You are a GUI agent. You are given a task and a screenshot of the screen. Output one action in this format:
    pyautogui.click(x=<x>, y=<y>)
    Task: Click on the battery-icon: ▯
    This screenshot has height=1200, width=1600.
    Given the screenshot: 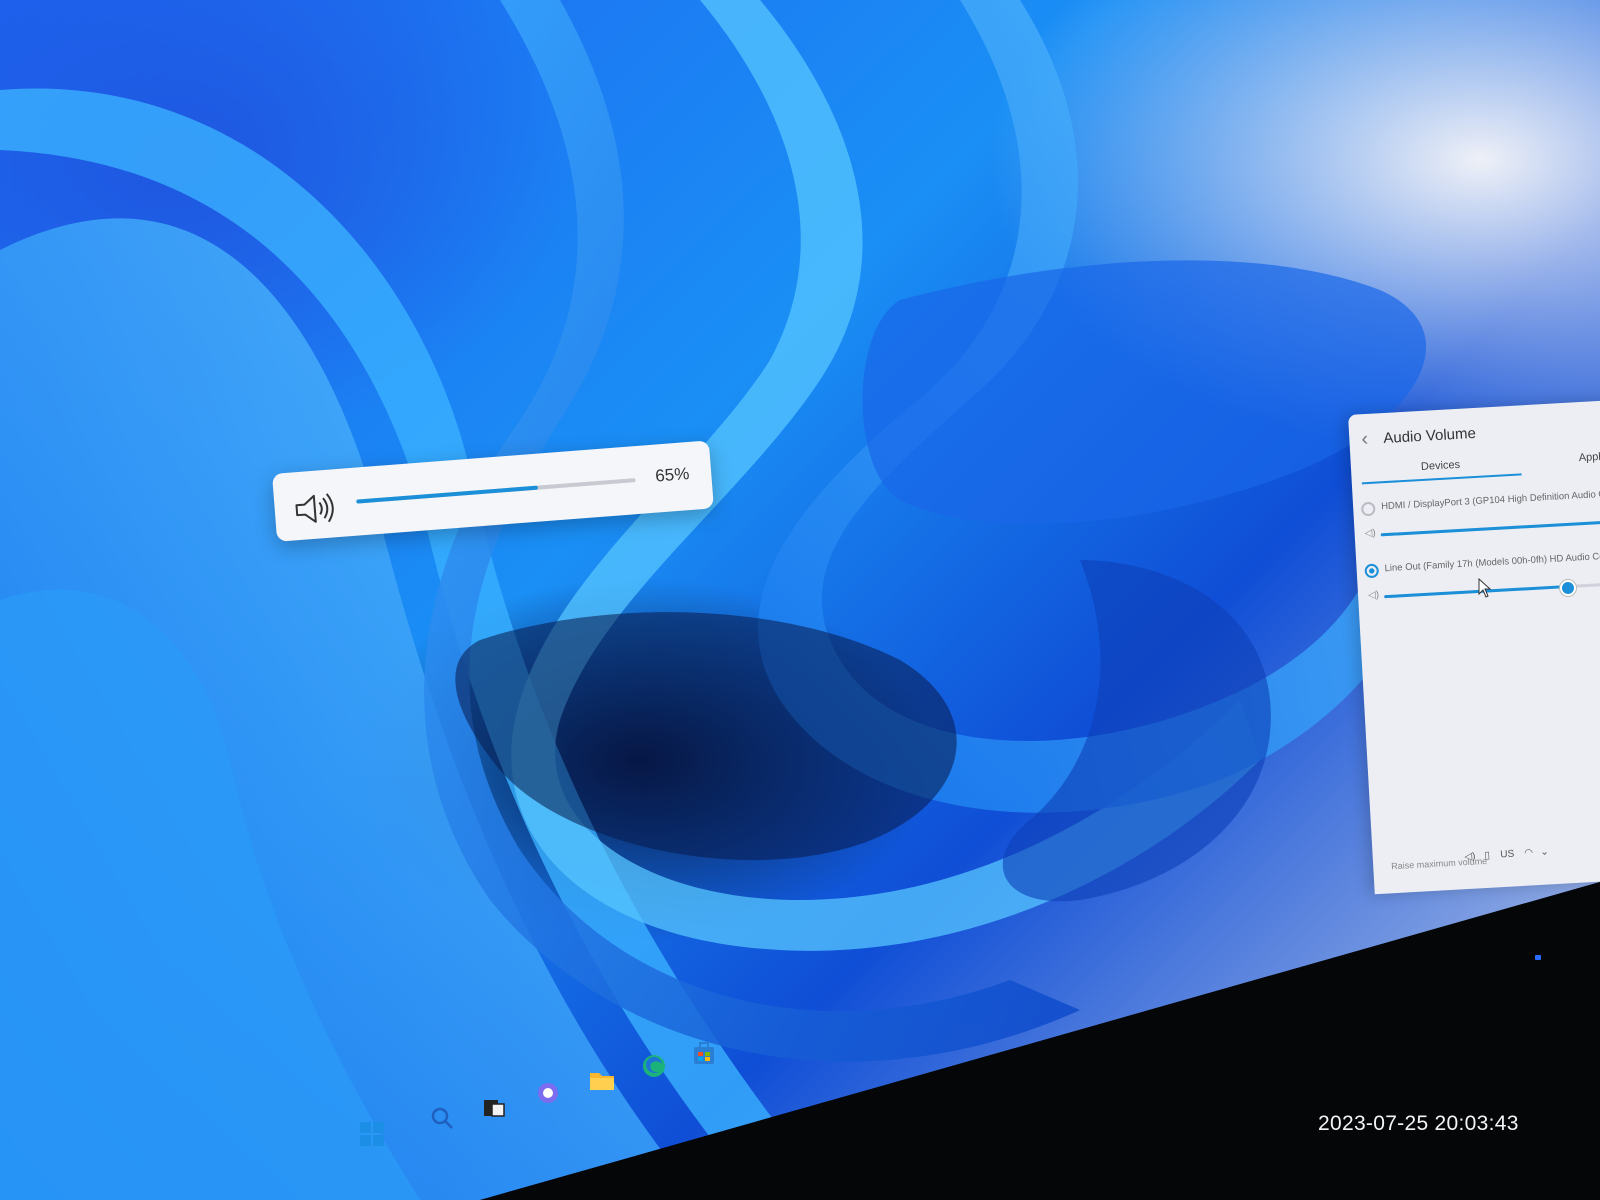 What is the action you would take?
    pyautogui.click(x=1487, y=855)
    